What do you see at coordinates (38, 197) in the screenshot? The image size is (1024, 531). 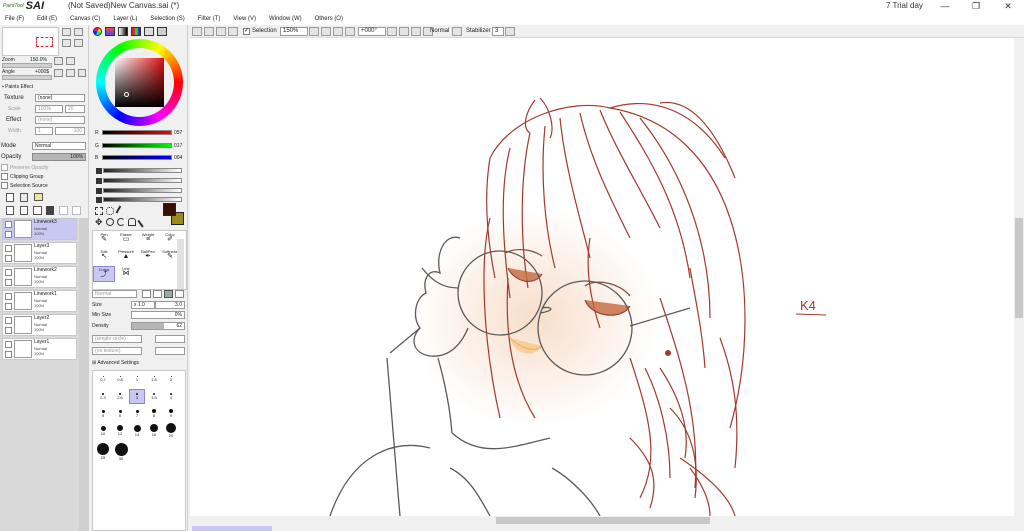 I see `new-folder-icon` at bounding box center [38, 197].